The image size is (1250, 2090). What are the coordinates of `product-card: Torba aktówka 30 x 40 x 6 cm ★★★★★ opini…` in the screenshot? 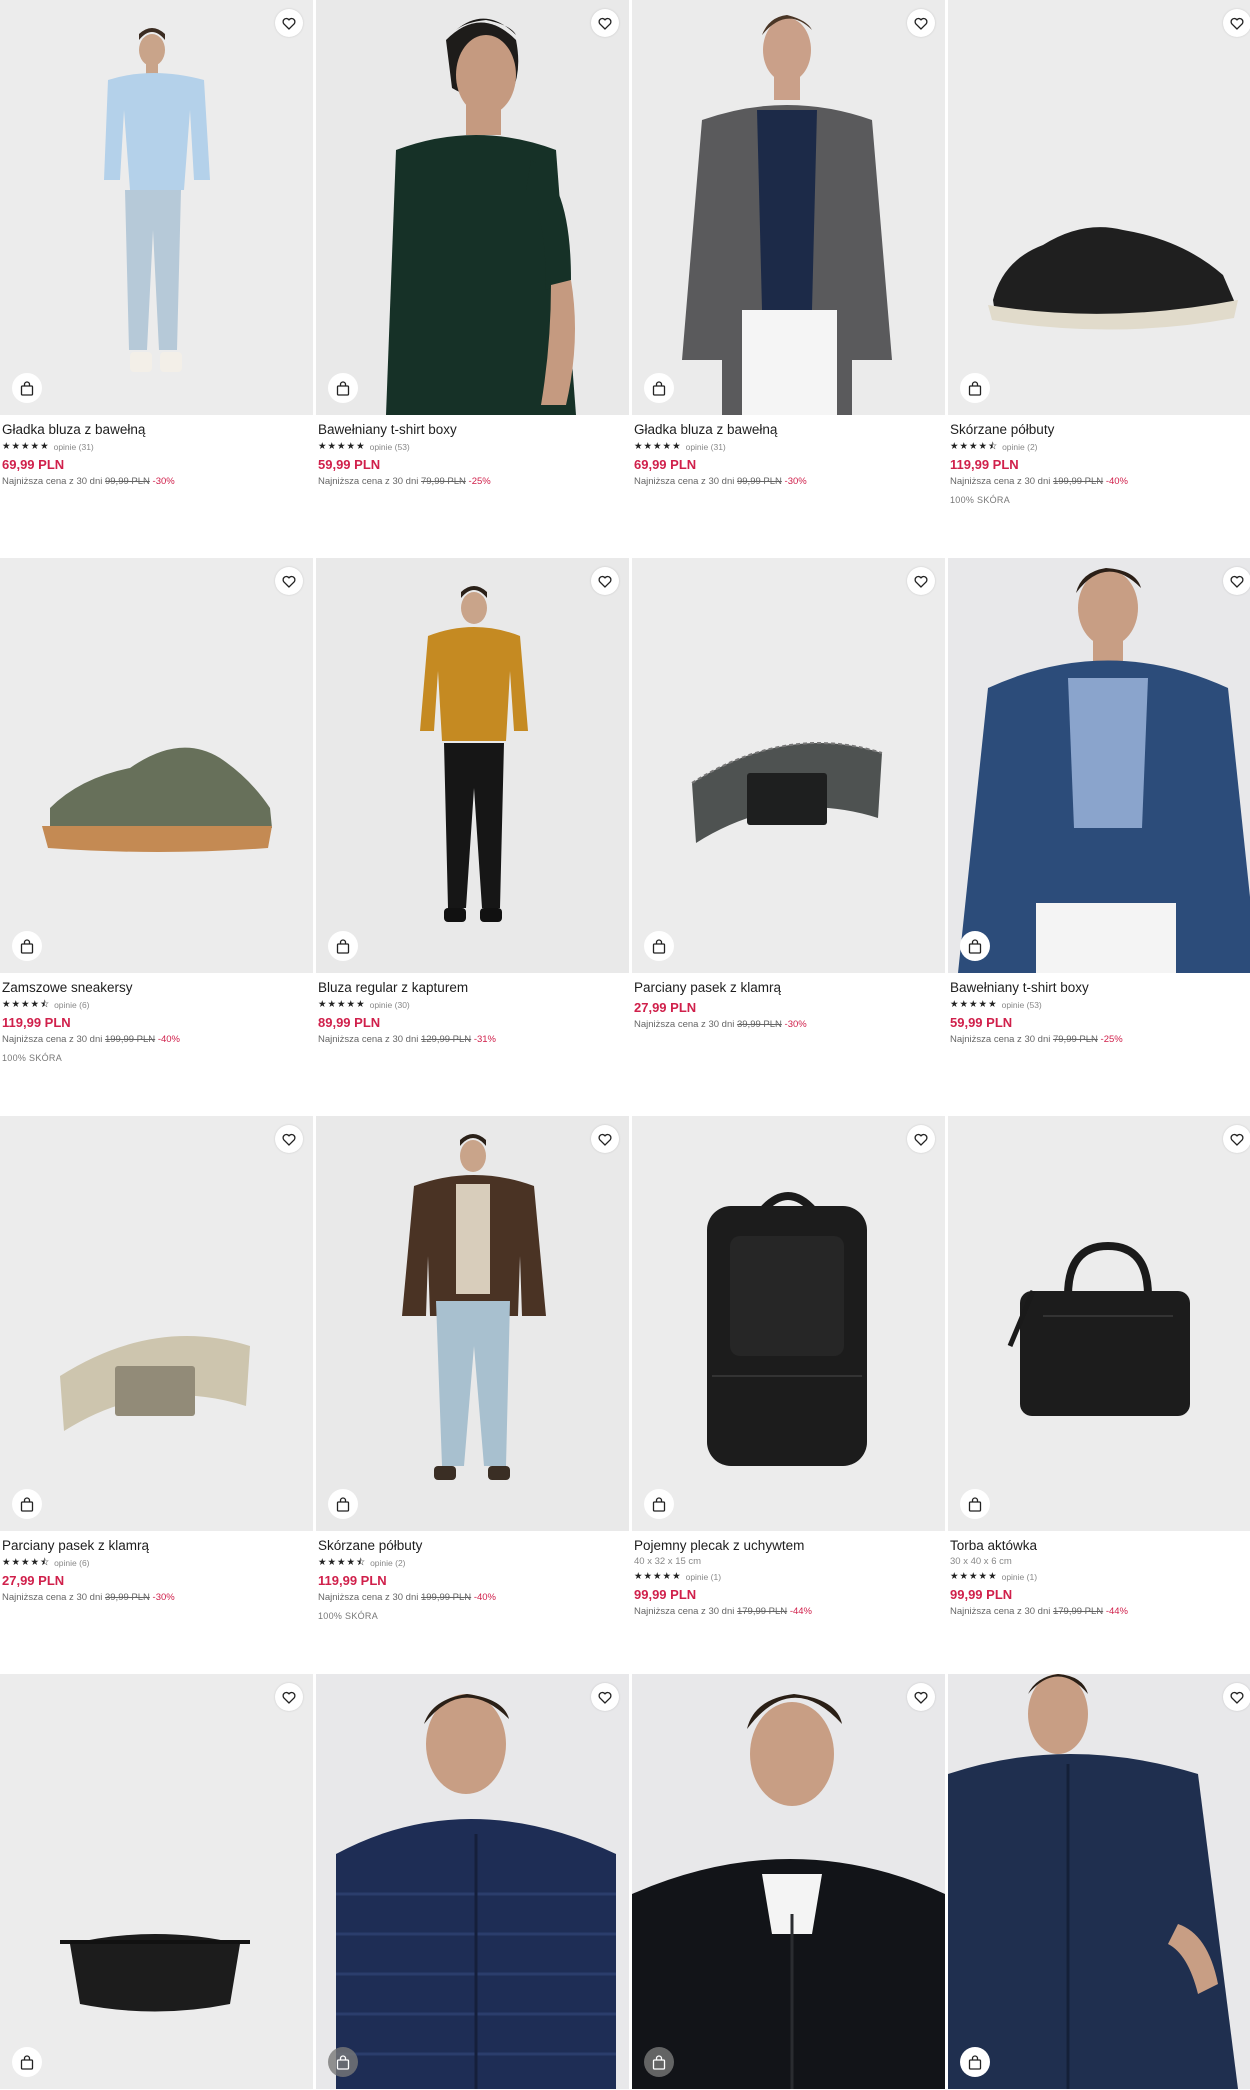 It's located at (1099, 1367).